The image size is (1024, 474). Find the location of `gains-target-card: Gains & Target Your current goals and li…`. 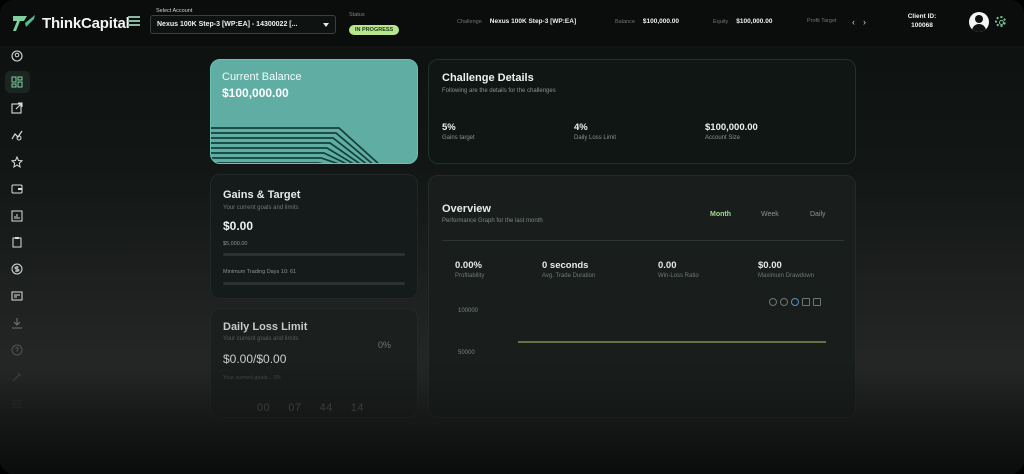

gains-target-card: Gains & Target Your current goals and li… is located at coordinates (314, 236).